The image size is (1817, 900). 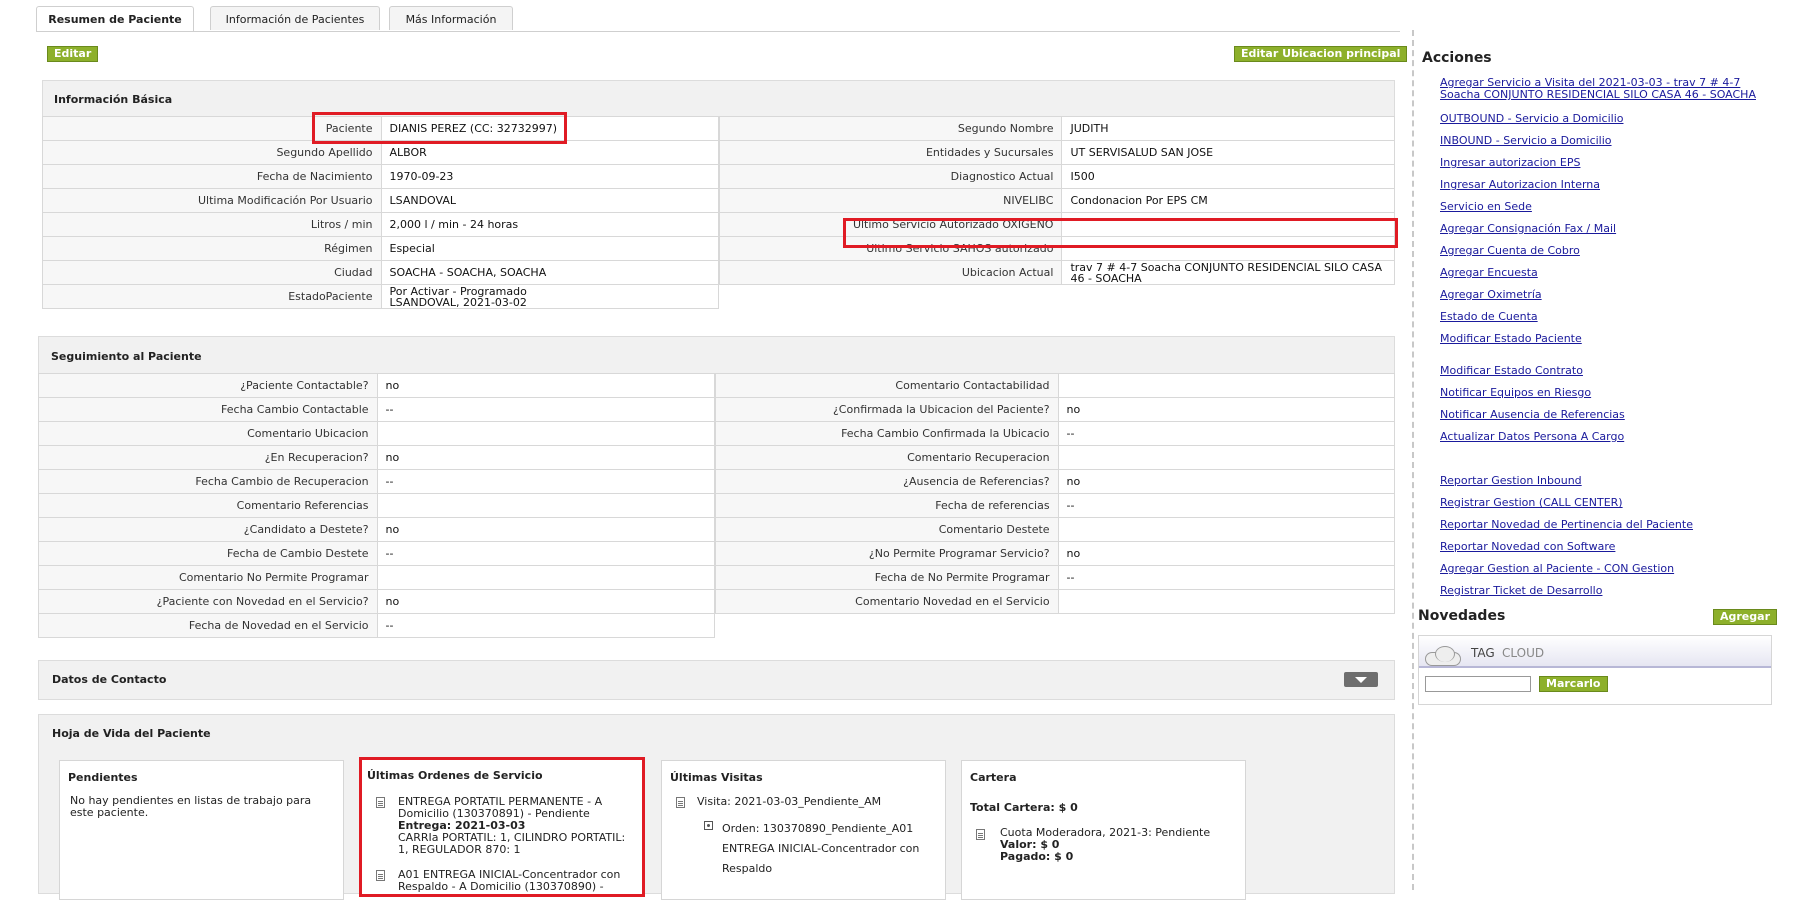 I want to click on field-label: EstadoPaciente, so click(x=212, y=296).